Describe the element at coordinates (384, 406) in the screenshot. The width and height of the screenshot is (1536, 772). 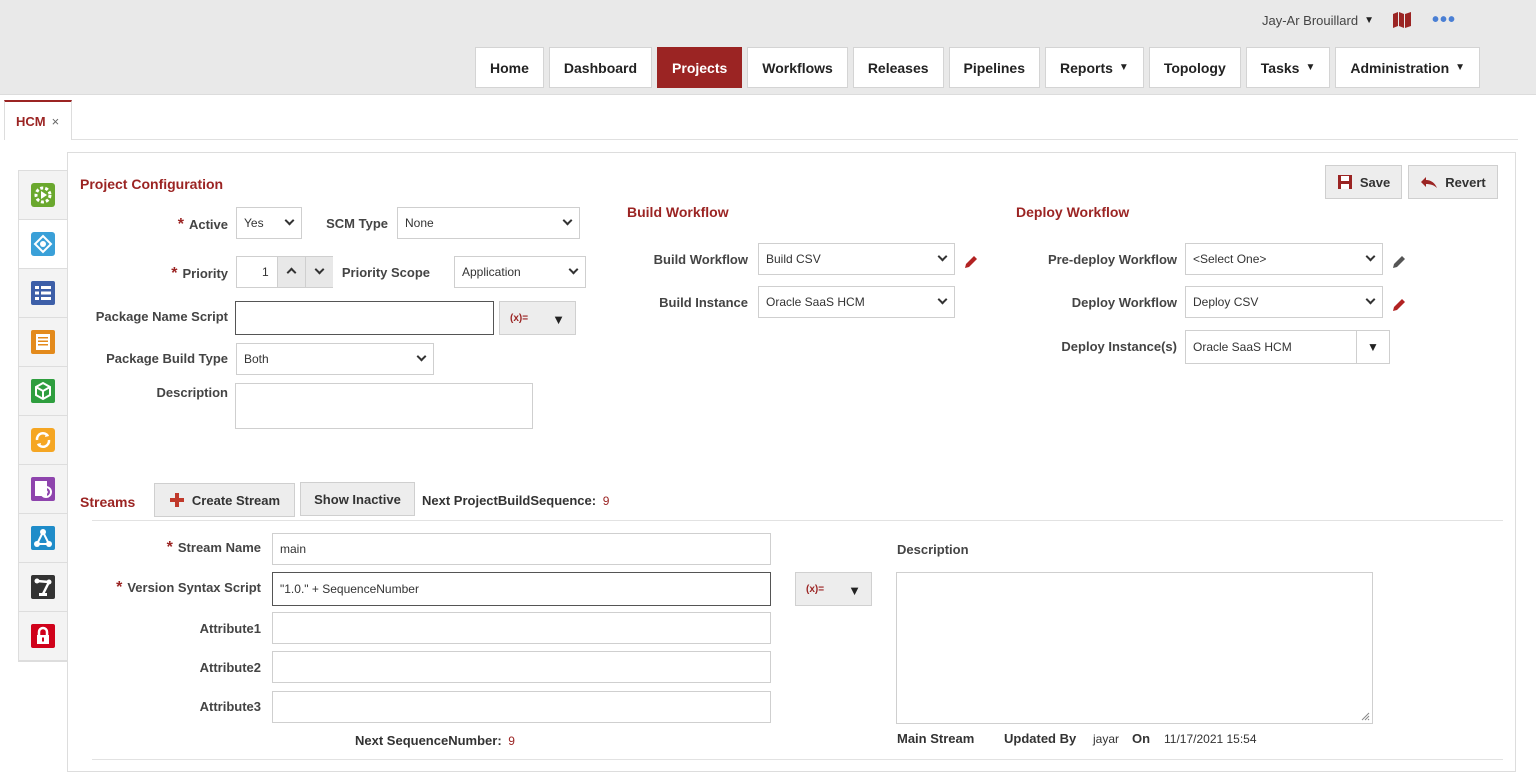
I see `description-input` at that location.